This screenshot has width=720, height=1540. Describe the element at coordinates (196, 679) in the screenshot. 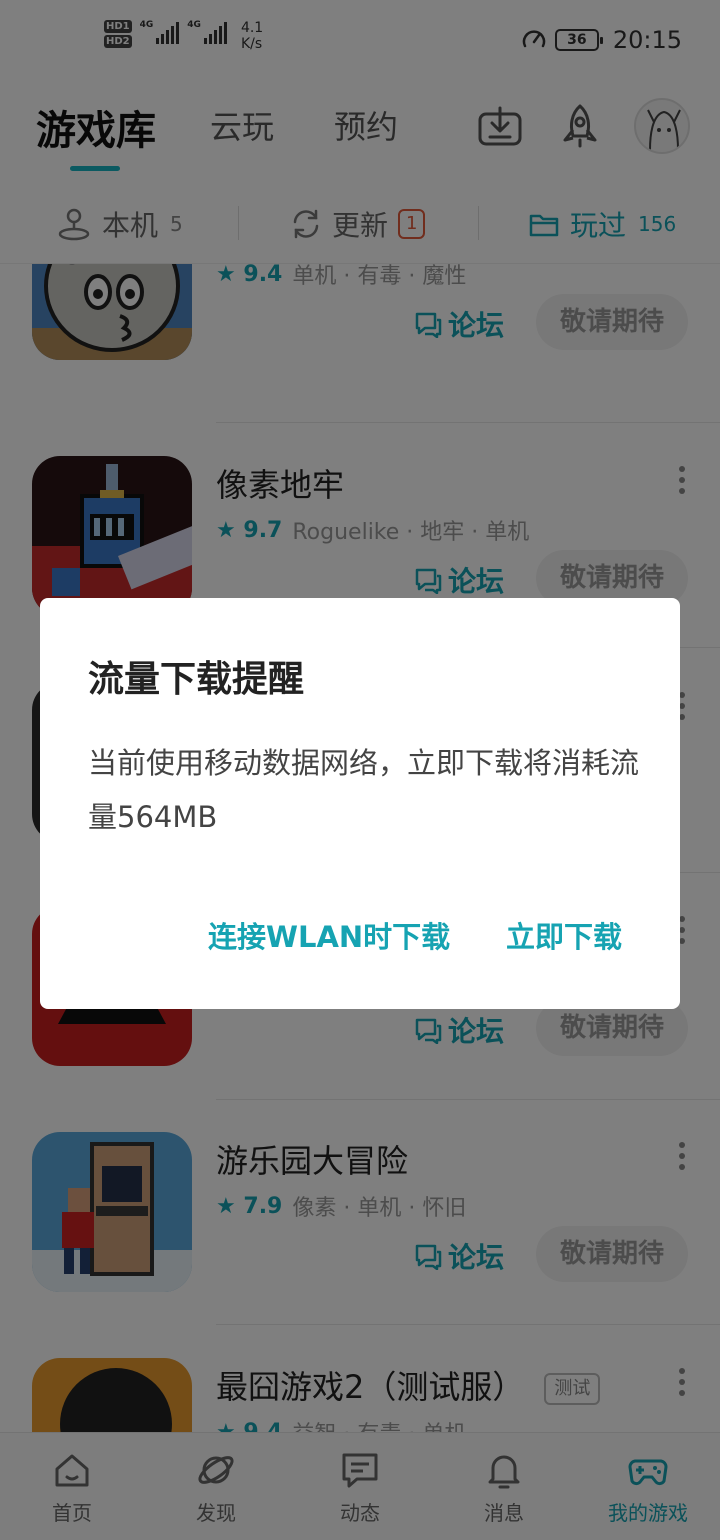

I see `dialog-title: 流量下载提醒` at that location.